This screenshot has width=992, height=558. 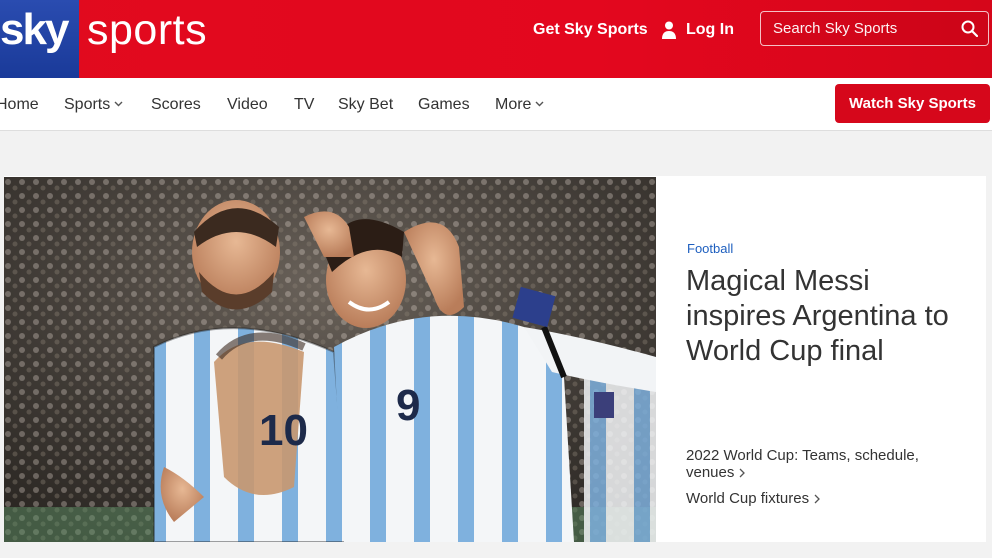 I want to click on nav-item-sky-bet: Sky Bet, so click(x=365, y=105).